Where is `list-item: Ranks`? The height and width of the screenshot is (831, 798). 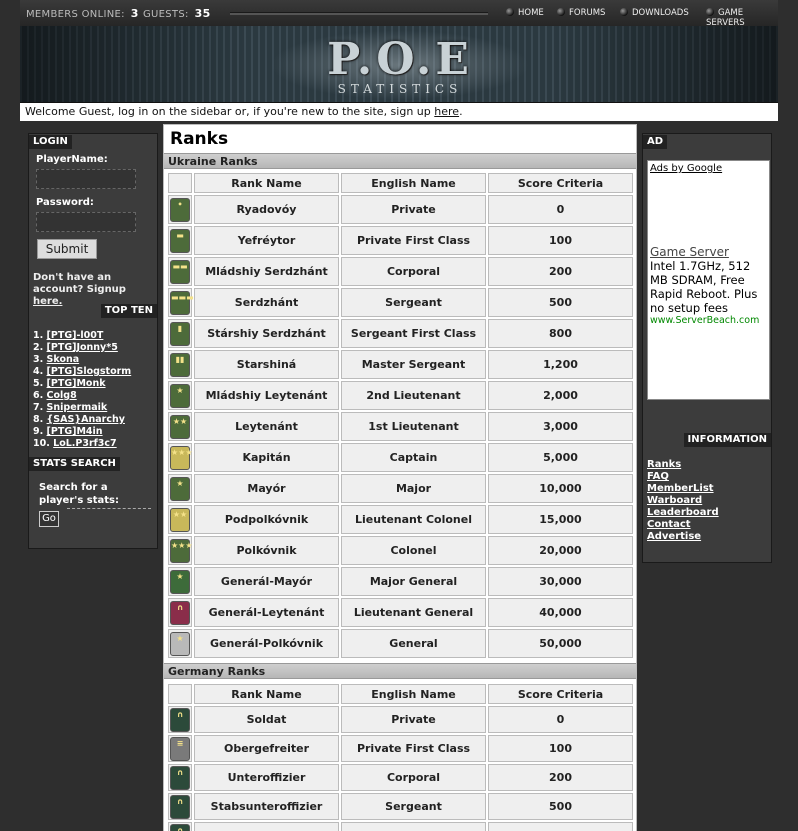
list-item: Ranks is located at coordinates (683, 465).